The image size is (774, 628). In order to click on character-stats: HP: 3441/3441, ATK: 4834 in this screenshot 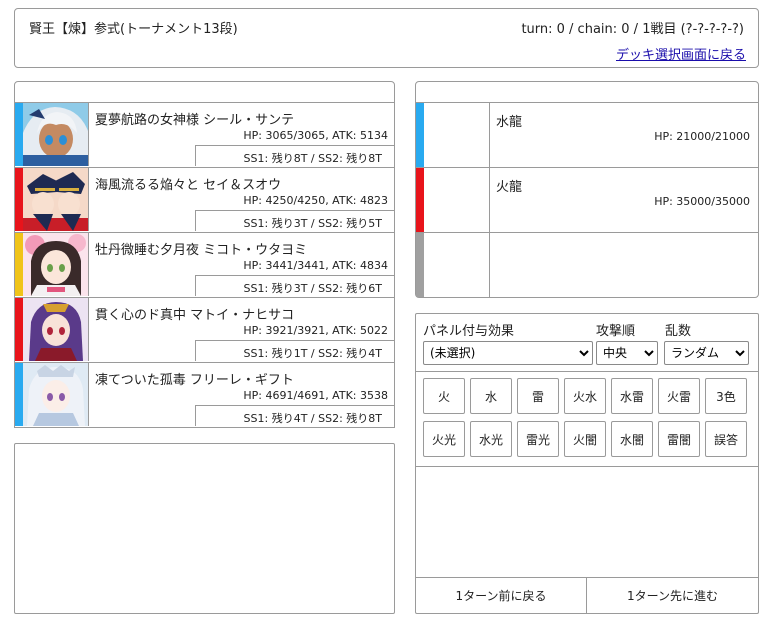, I will do `click(315, 265)`.